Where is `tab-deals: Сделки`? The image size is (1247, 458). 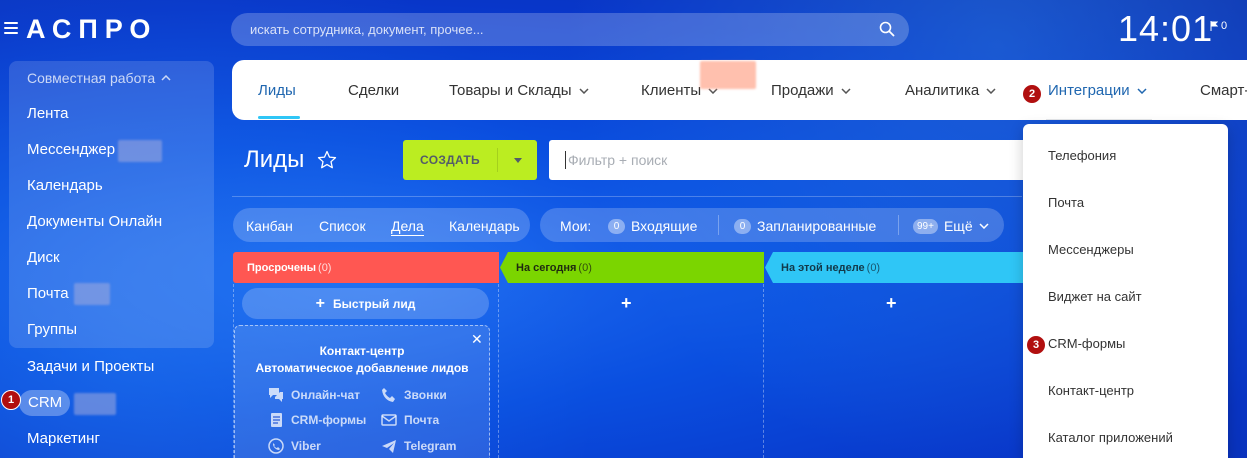
tab-deals: Сделки is located at coordinates (373, 90).